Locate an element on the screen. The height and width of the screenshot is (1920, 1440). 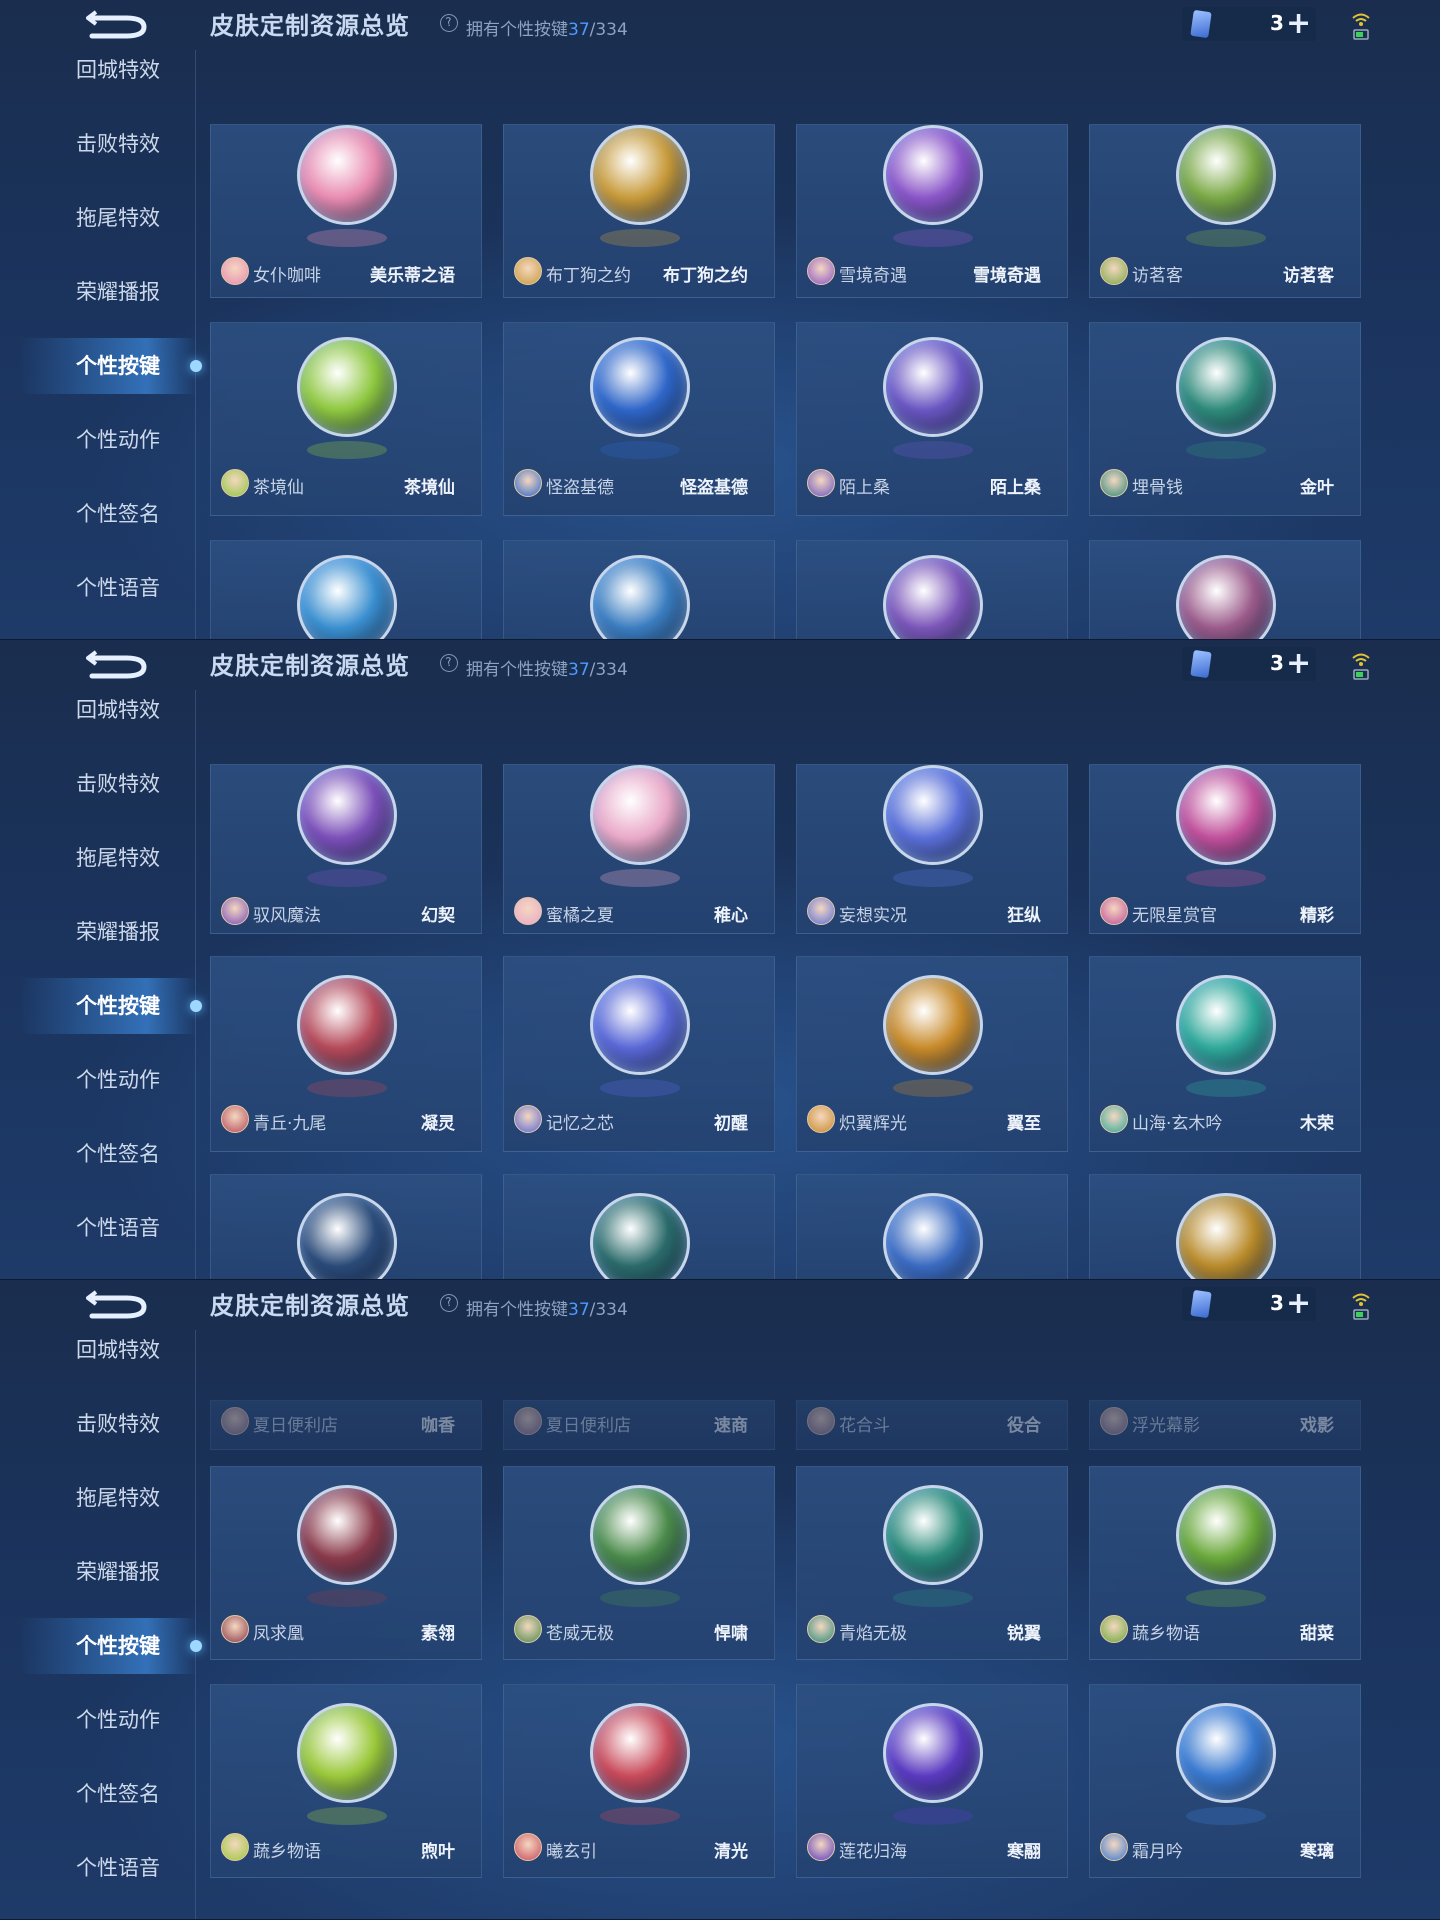
skin-card: 蔬乡物语 甜菜 is located at coordinates (1225, 1563).